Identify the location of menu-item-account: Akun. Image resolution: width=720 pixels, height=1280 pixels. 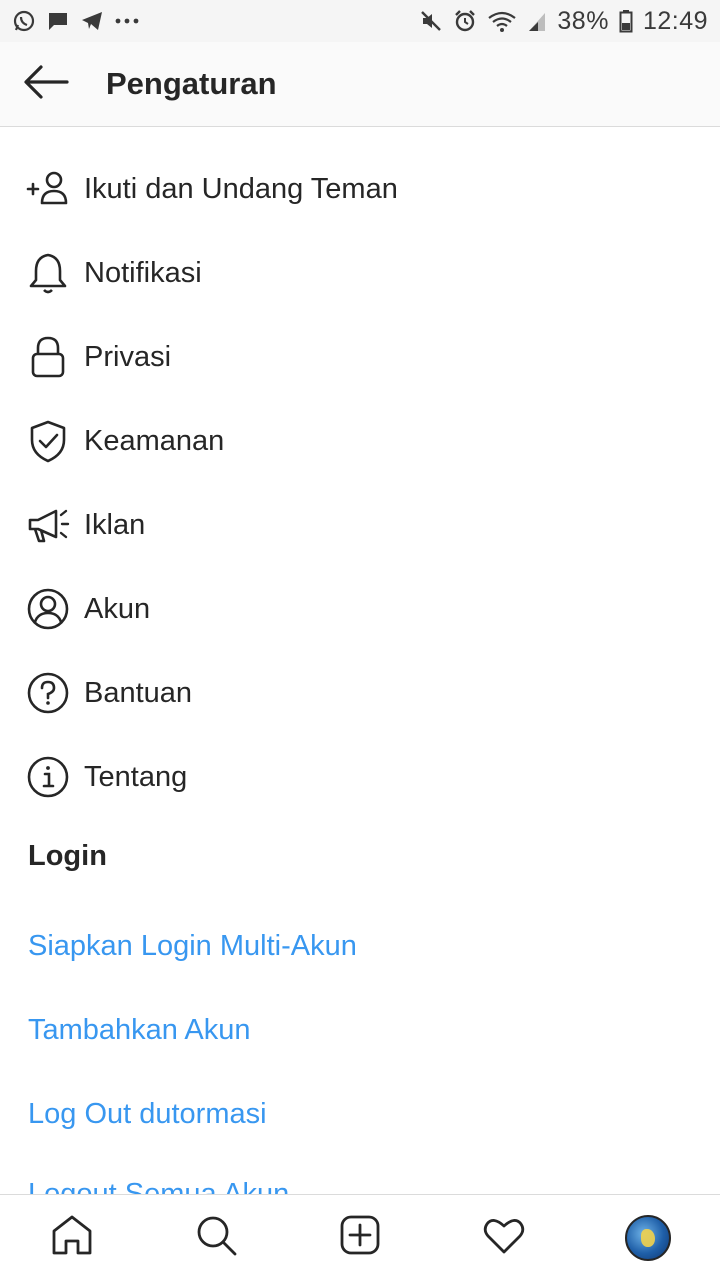
(360, 609).